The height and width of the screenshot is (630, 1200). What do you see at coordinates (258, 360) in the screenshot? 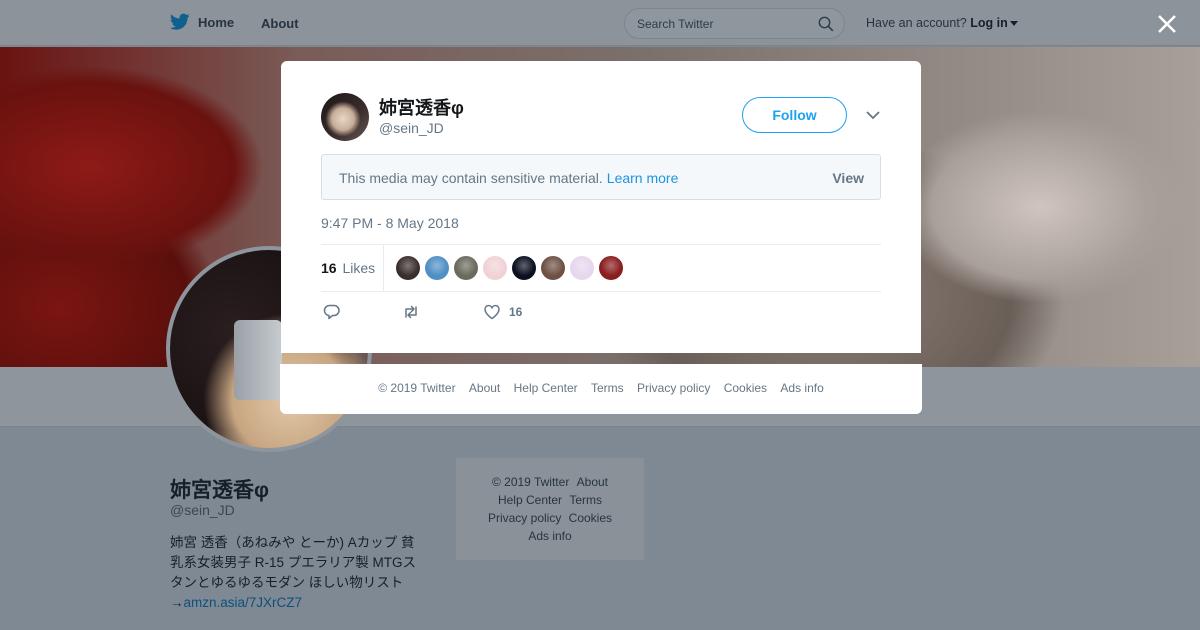
I see `phone-shape` at bounding box center [258, 360].